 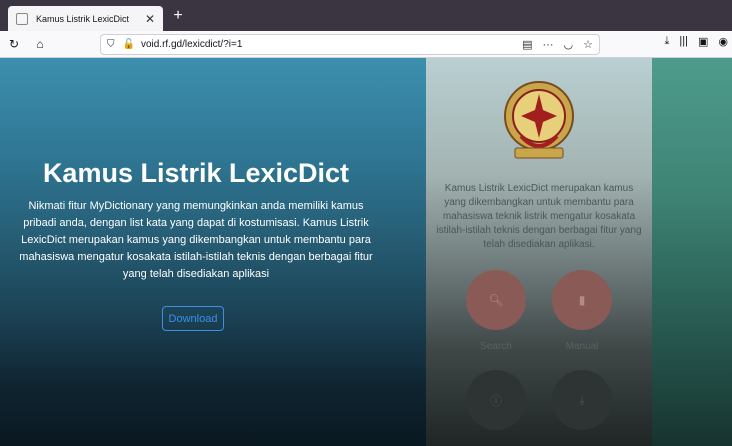 What do you see at coordinates (683, 41) in the screenshot?
I see `library-icon: |||` at bounding box center [683, 41].